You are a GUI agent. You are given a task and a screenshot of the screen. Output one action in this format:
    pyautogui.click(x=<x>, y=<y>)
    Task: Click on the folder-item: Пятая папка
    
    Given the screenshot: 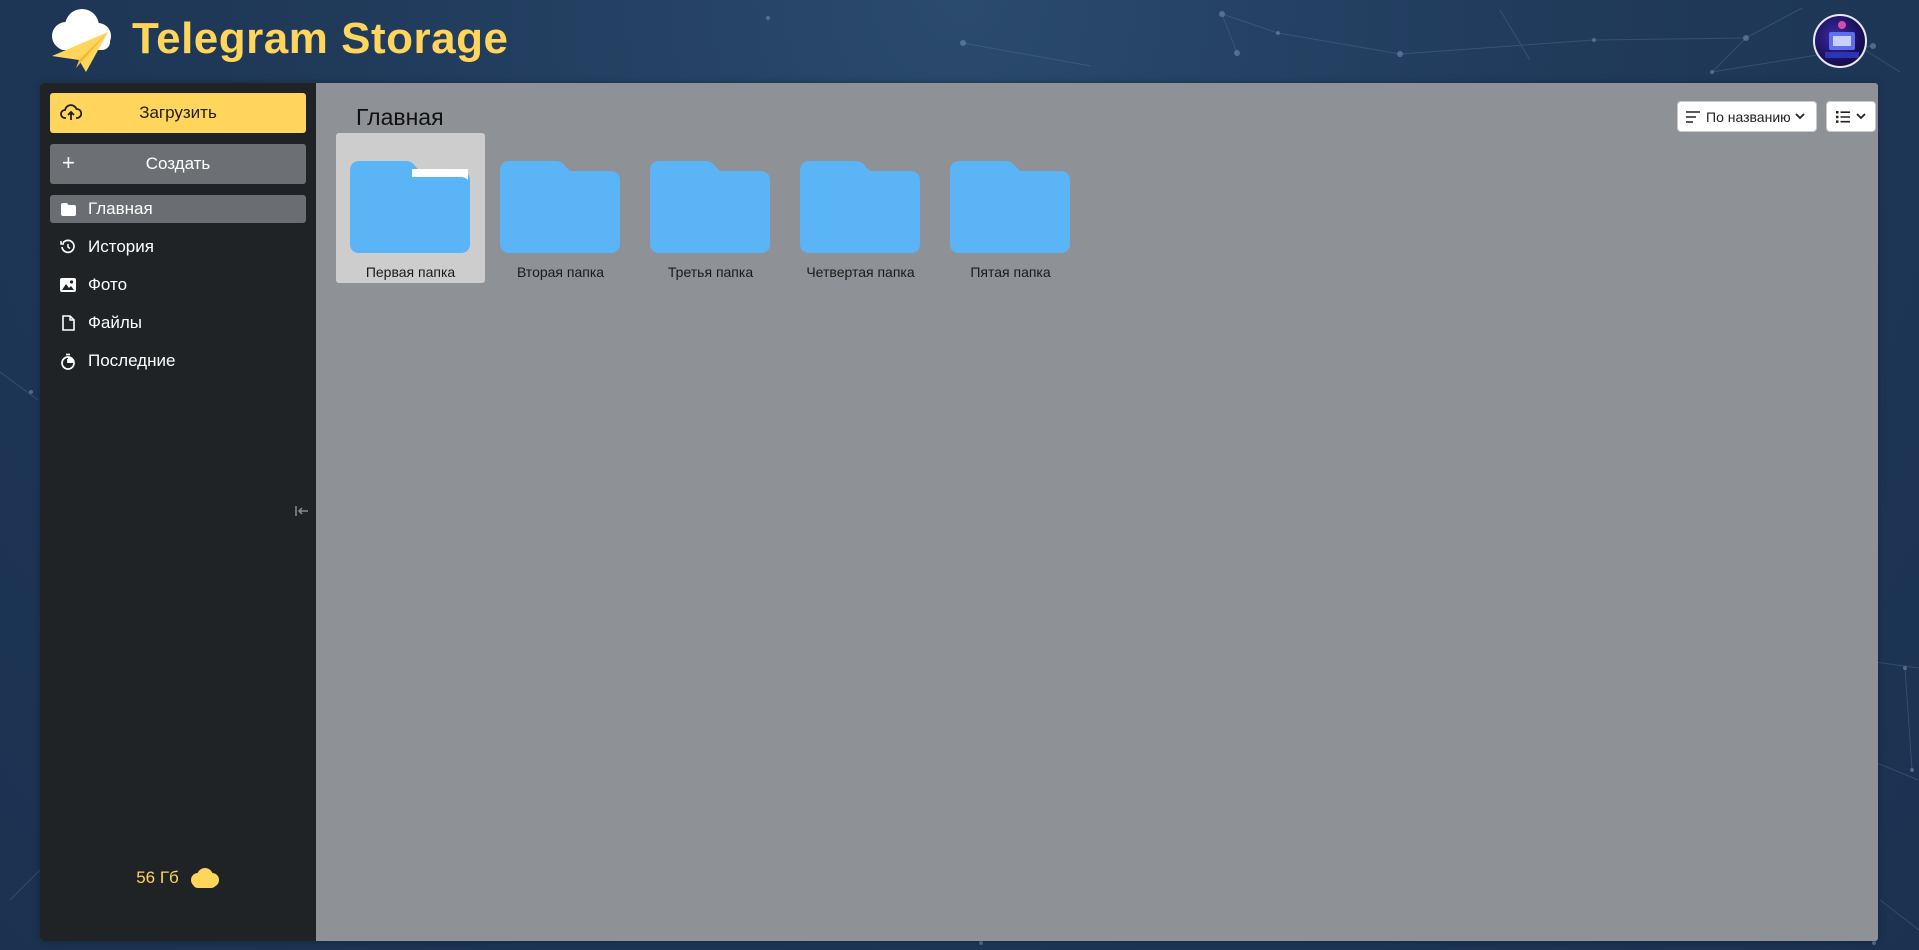 What is the action you would take?
    pyautogui.click(x=1010, y=208)
    